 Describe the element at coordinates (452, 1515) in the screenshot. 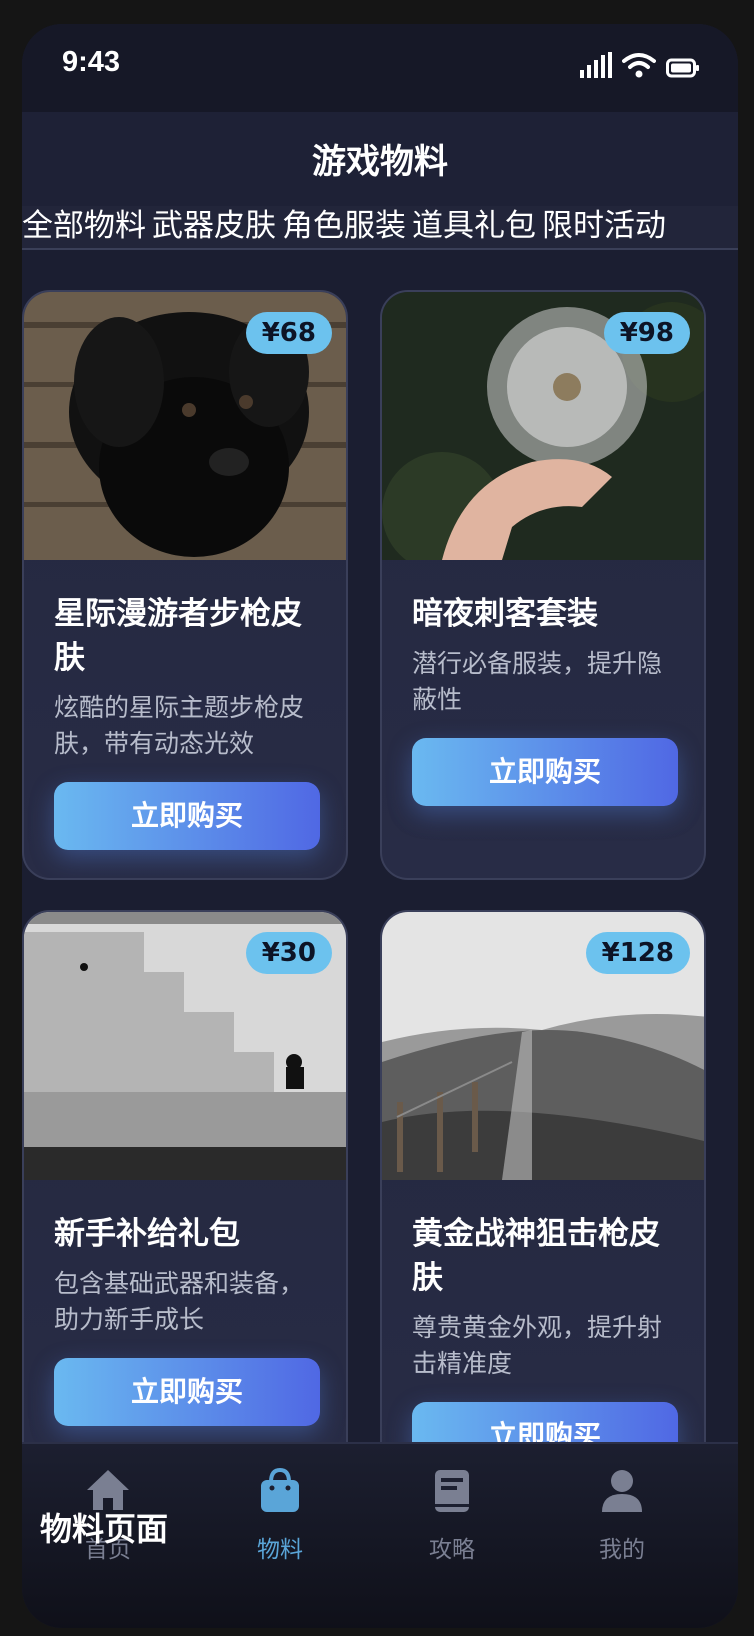

I see `nav-item-guides: 攻略` at that location.